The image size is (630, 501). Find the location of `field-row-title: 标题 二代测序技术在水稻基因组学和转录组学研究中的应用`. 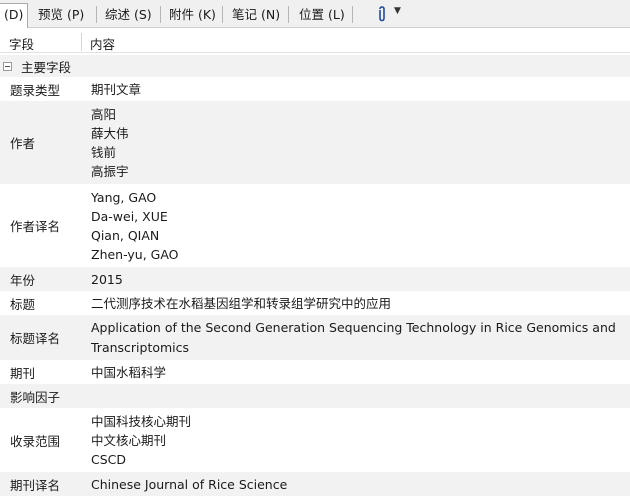

field-row-title: 标题 二代测序技术在水稻基因组学和转录组学研究中的应用 is located at coordinates (315, 303).